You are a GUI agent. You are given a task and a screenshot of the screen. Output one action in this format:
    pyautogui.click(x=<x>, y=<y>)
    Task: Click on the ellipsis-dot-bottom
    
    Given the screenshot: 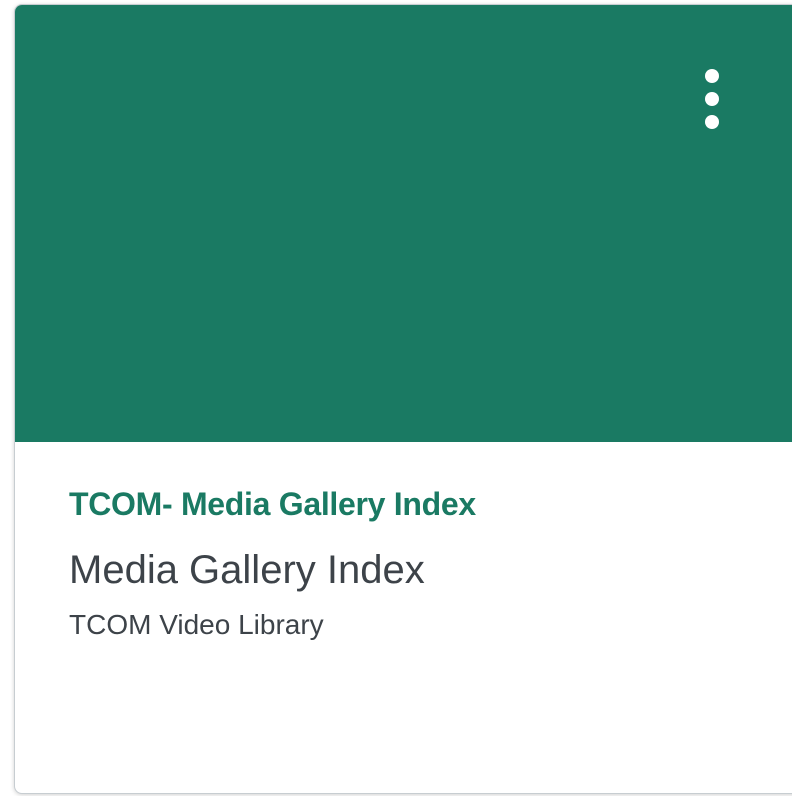 What is the action you would take?
    pyautogui.click(x=712, y=122)
    